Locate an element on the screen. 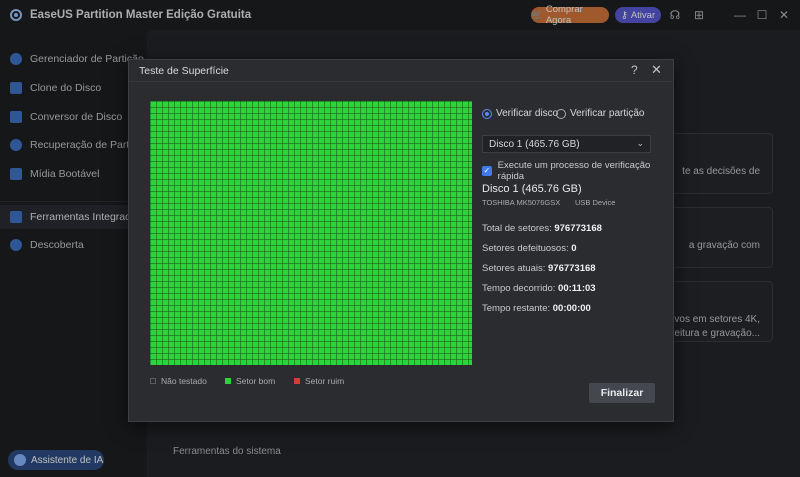  finish-button: Finalizar is located at coordinates (622, 393).